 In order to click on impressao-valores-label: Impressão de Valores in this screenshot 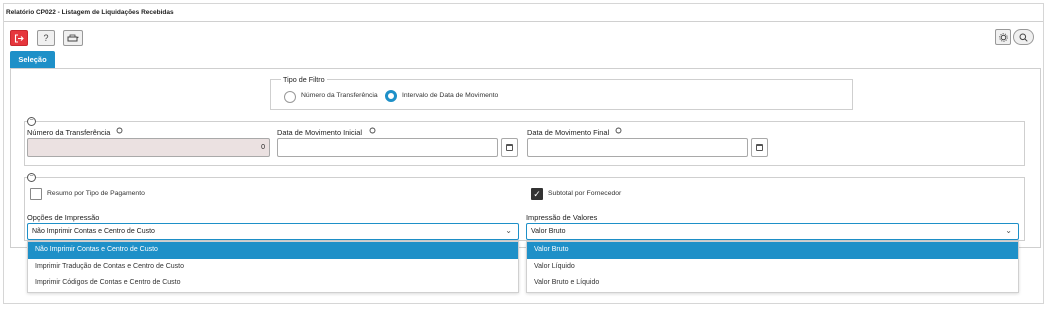, I will do `click(562, 217)`.